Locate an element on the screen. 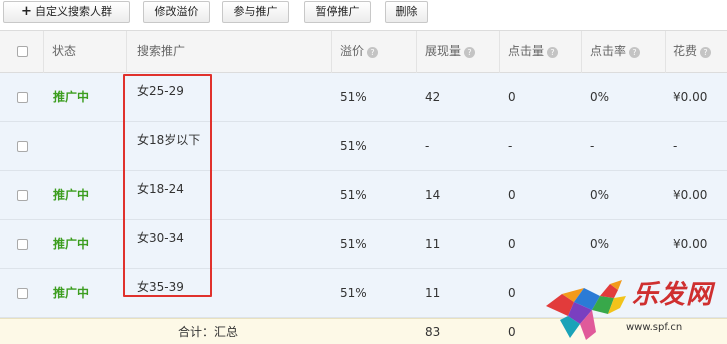  row-impressions: 14 is located at coordinates (433, 195).